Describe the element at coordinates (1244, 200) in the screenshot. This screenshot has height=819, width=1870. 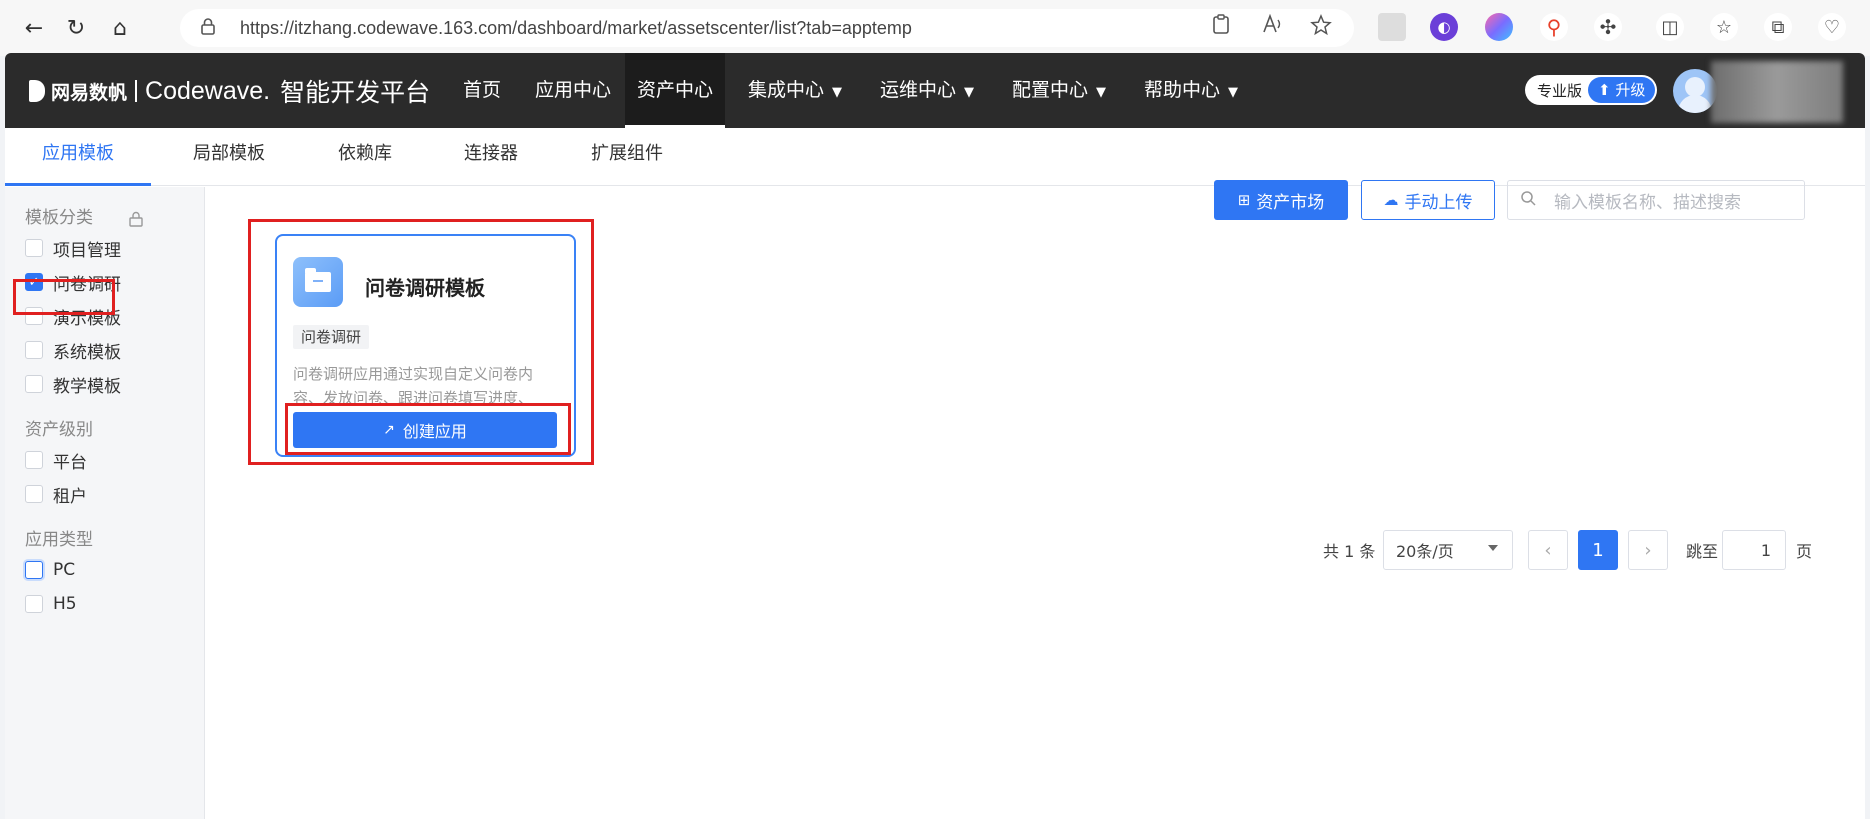
I see `grid-icon: ⊞` at that location.